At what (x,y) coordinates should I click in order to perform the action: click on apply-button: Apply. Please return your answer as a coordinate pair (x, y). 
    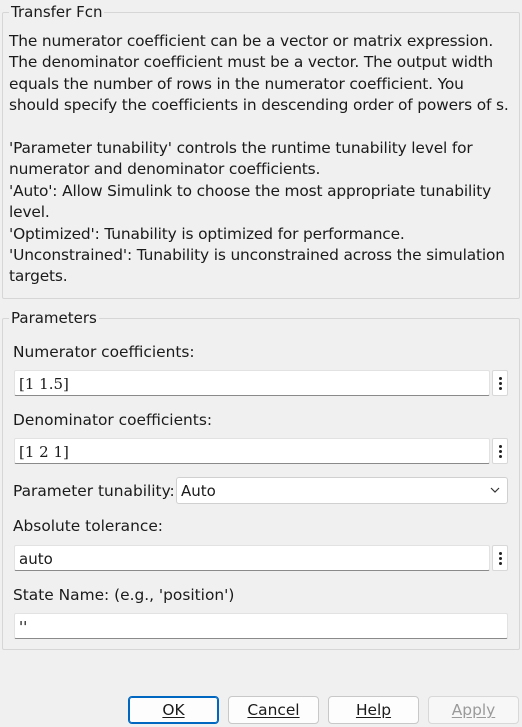
    Looking at the image, I should click on (473, 710).